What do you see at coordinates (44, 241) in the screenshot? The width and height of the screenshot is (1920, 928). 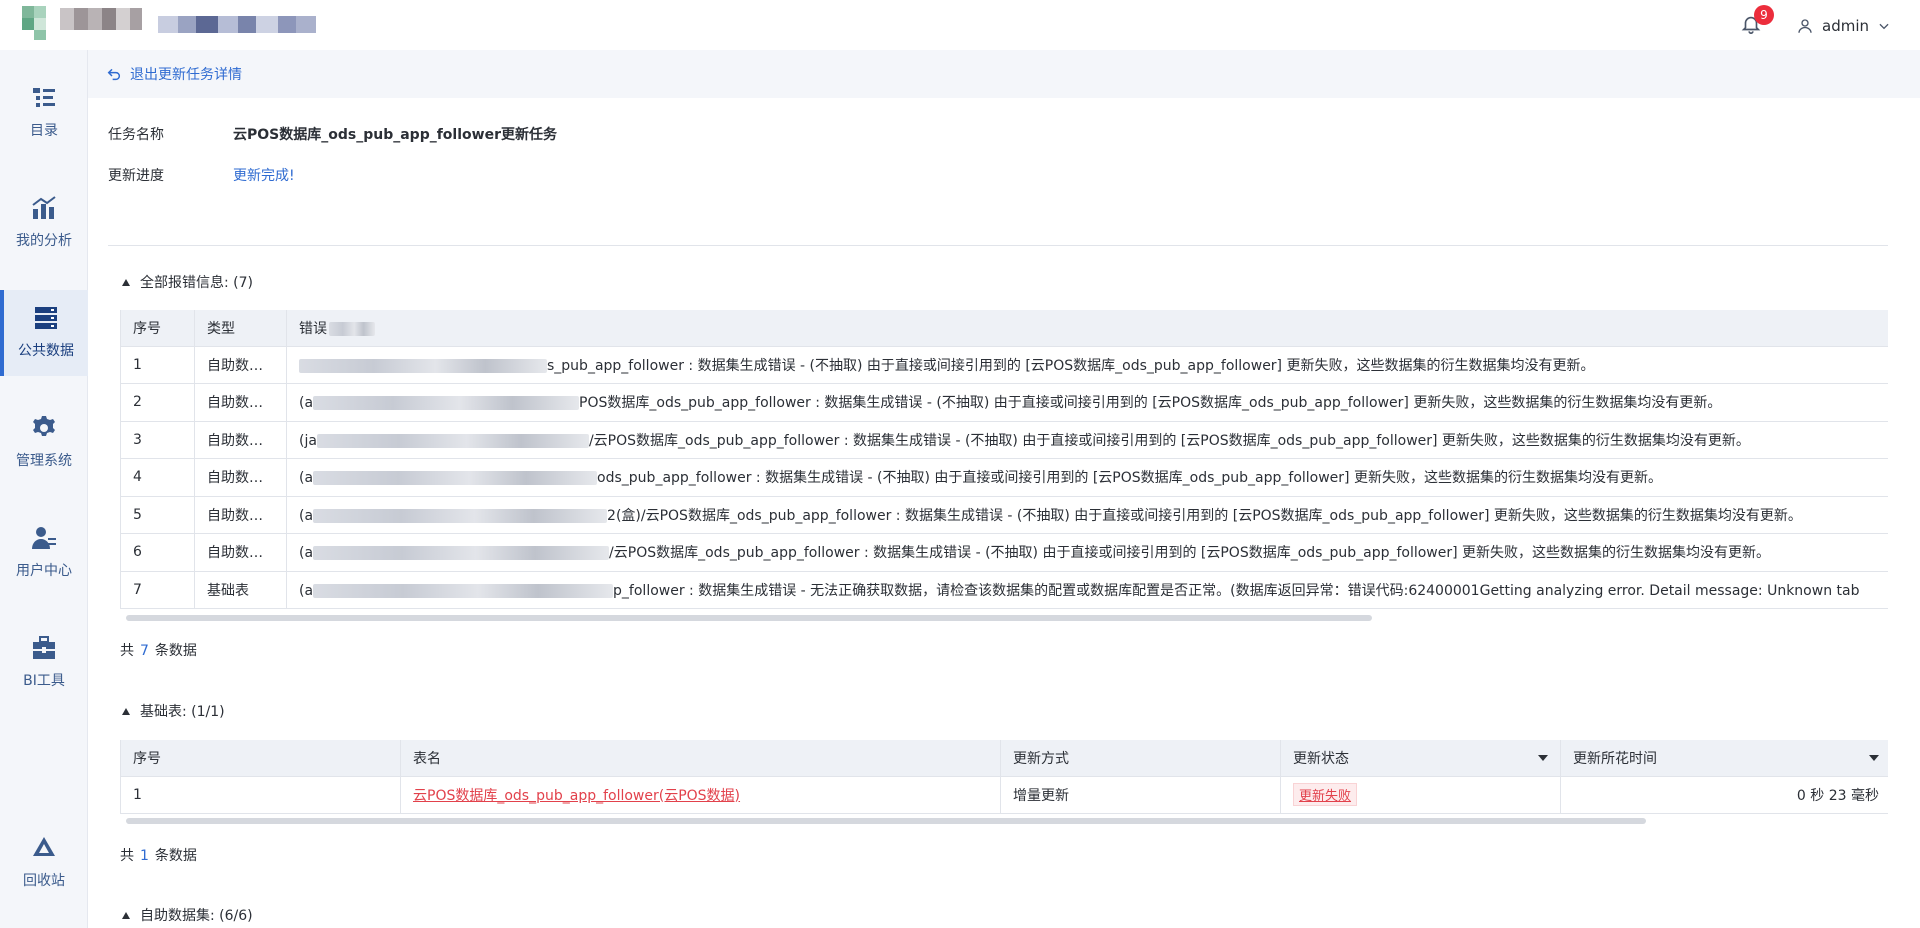 I see `sidebar-item-label: 我的分析` at bounding box center [44, 241].